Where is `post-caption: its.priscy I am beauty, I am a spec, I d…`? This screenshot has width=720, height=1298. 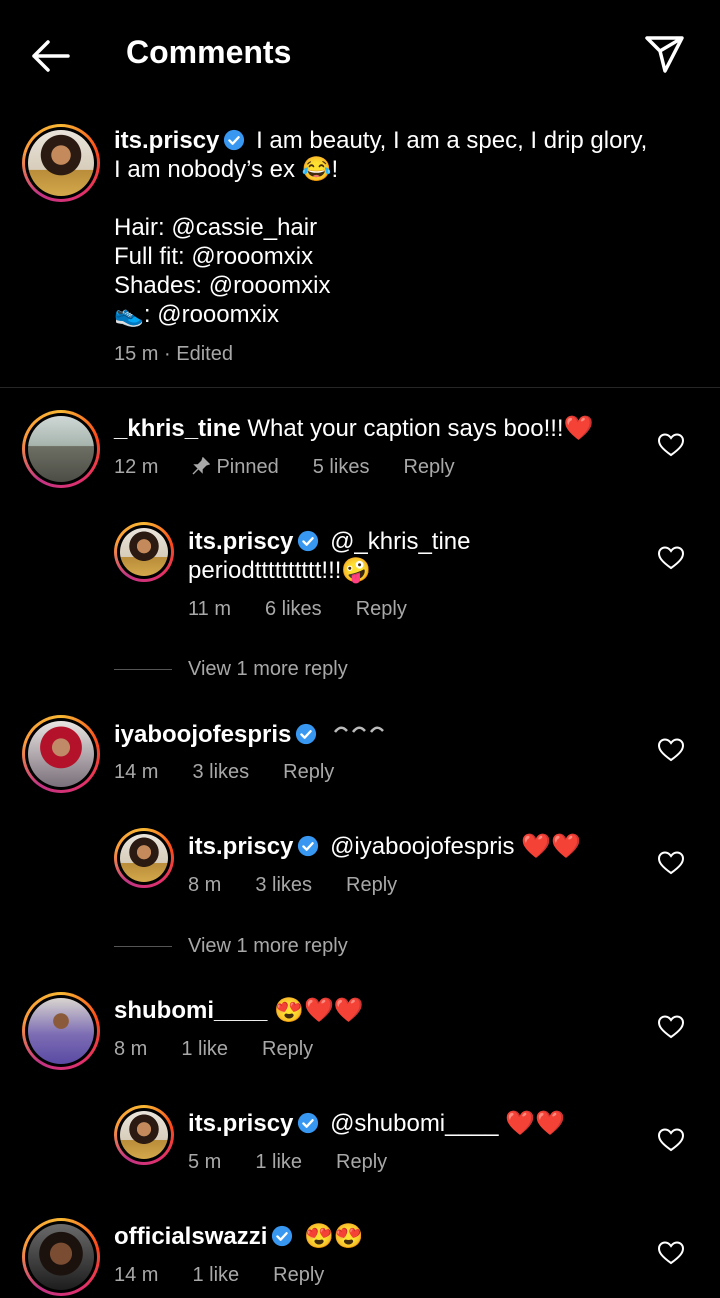 post-caption: its.priscy I am beauty, I am a spec, I d… is located at coordinates (404, 227).